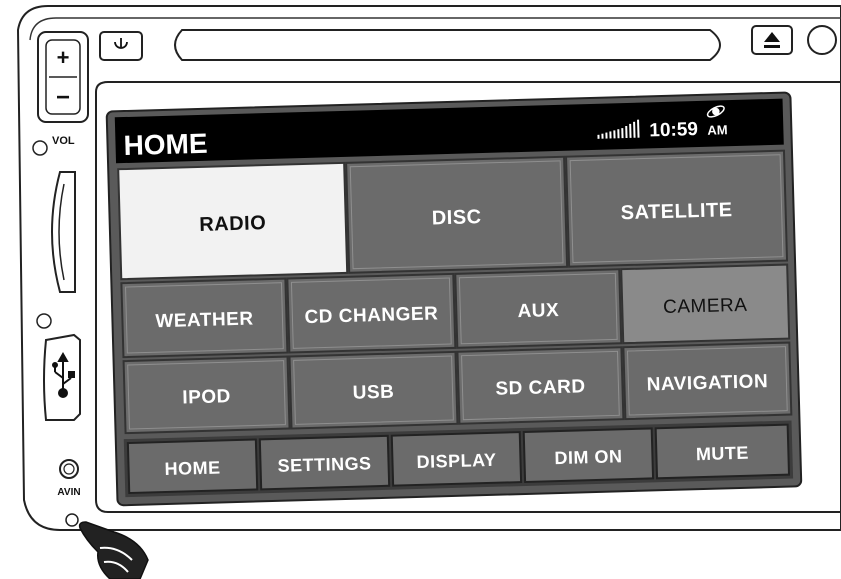 Image resolution: width=841 pixels, height=579 pixels. Describe the element at coordinates (165, 144) in the screenshot. I see `screen-title: HOME` at that location.